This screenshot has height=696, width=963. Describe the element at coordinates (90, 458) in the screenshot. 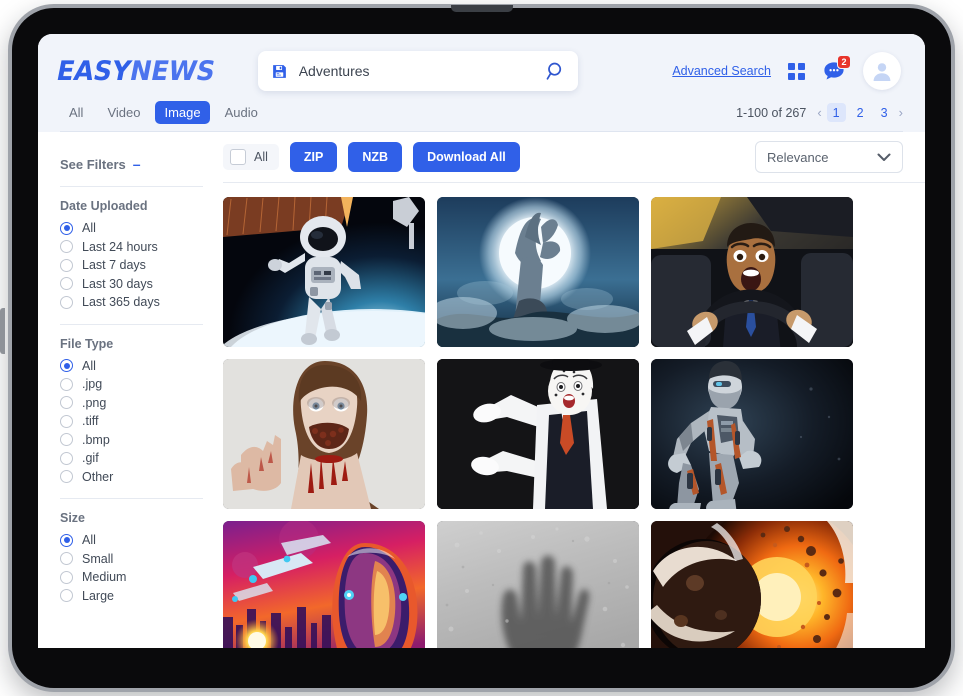

I see `filter-option-label: .gif` at that location.